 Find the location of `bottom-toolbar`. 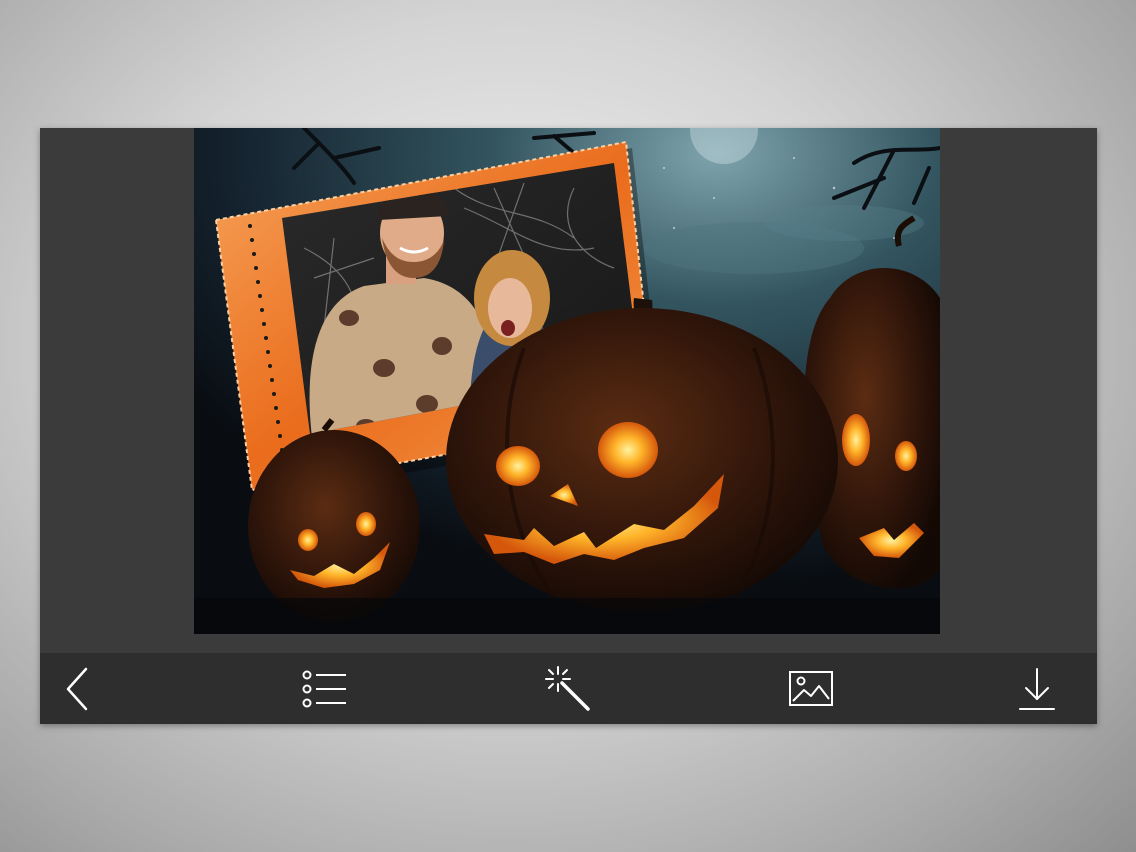

bottom-toolbar is located at coordinates (568, 688).